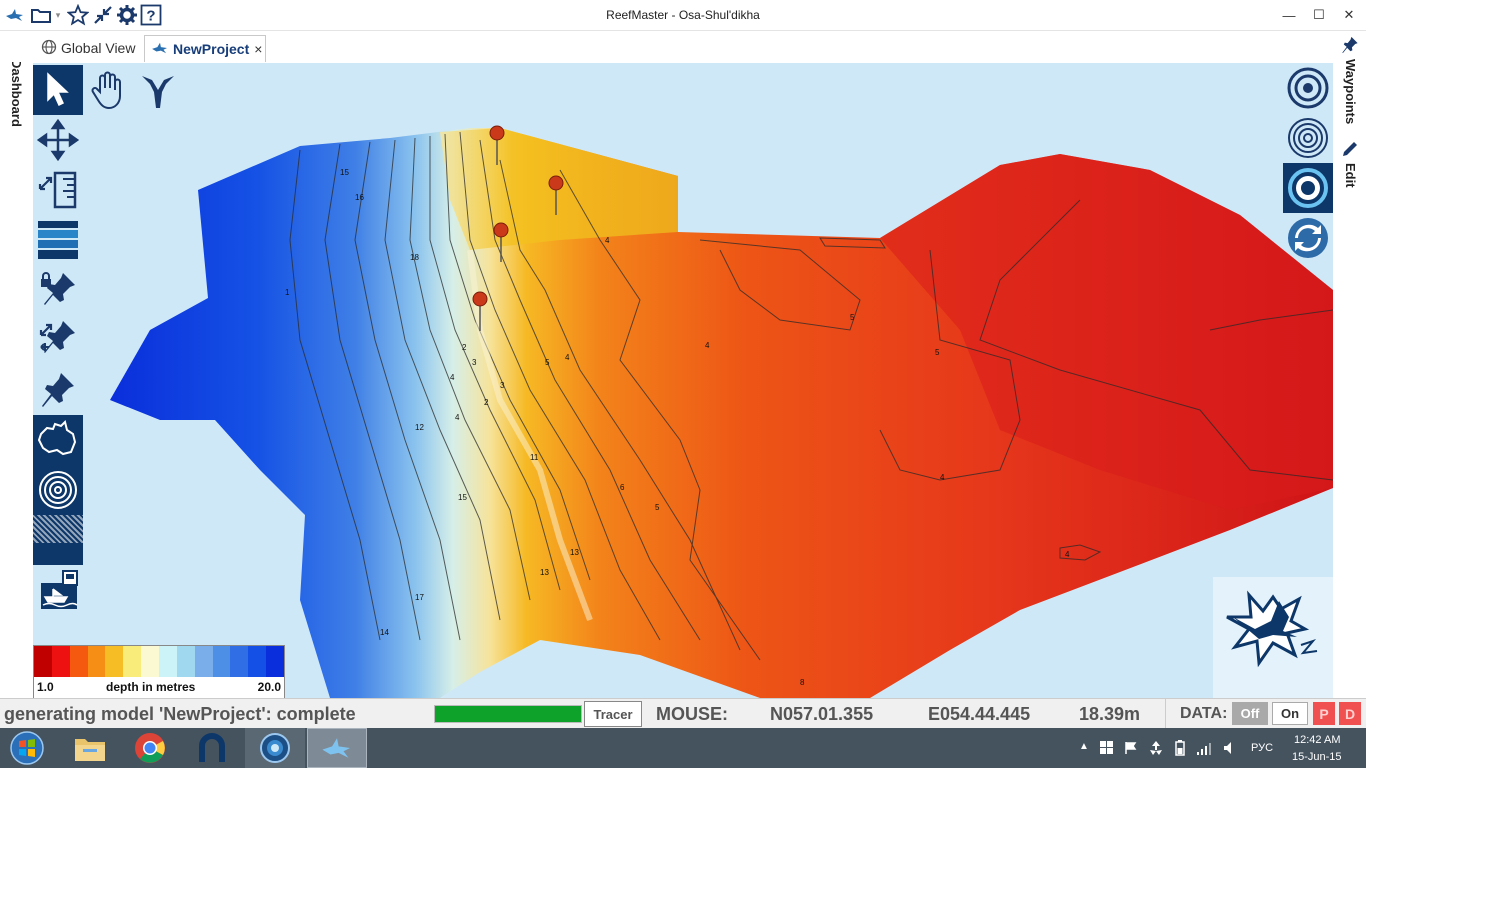 The width and height of the screenshot is (1502, 904). Describe the element at coordinates (1350, 91) in the screenshot. I see `waypoints-tab: Waypoints` at that location.